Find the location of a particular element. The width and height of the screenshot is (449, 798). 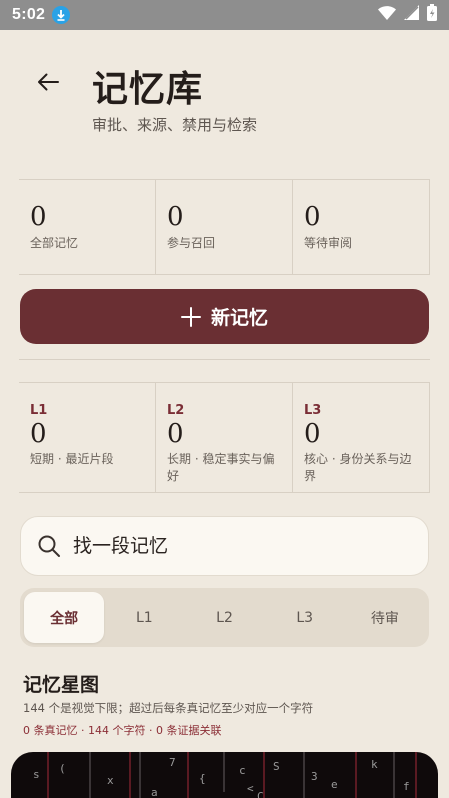

plus-icon is located at coordinates (190, 316).